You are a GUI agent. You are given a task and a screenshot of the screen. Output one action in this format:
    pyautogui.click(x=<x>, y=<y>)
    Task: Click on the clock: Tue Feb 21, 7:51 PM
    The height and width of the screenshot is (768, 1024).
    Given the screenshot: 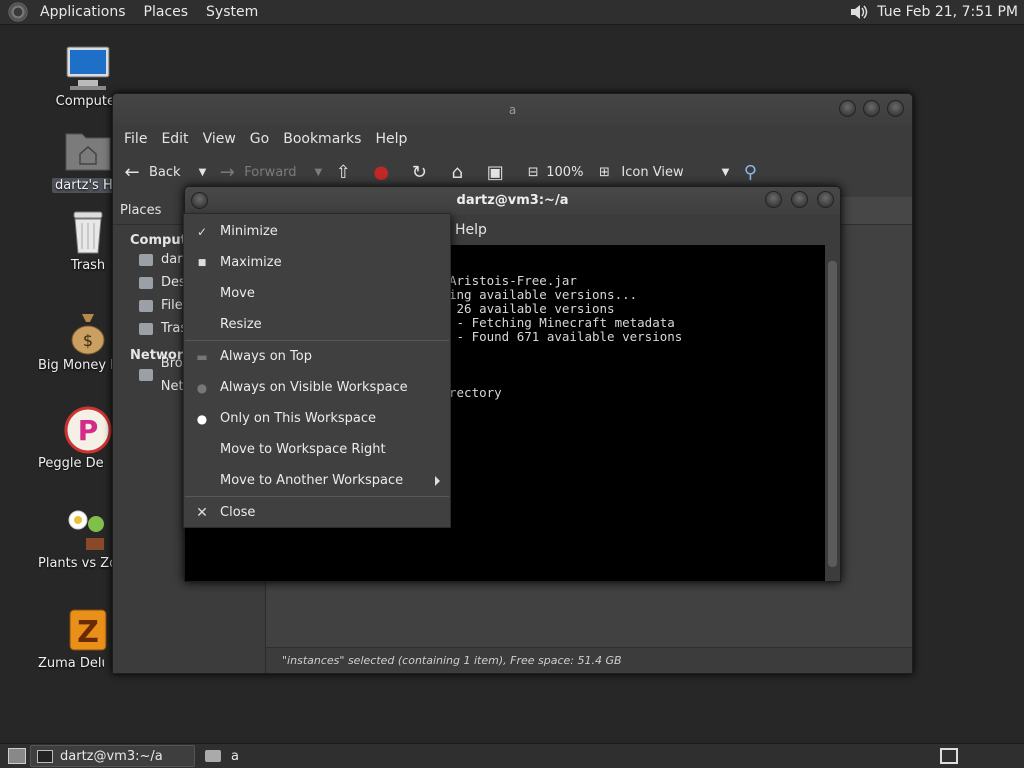 What is the action you would take?
    pyautogui.click(x=947, y=12)
    